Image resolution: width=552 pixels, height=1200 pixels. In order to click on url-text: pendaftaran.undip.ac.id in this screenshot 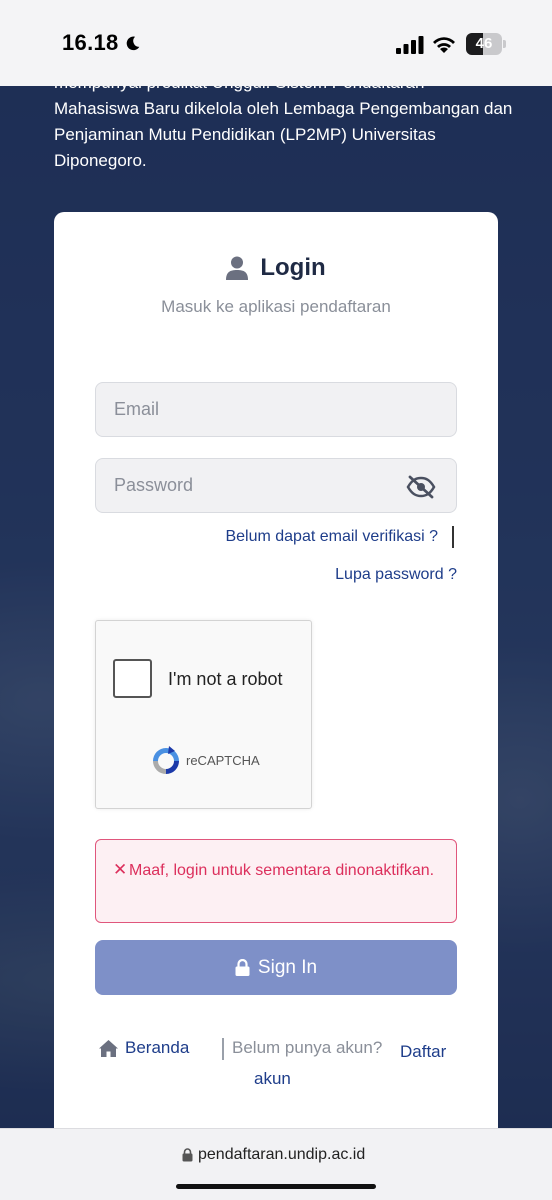, I will do `click(281, 1155)`.